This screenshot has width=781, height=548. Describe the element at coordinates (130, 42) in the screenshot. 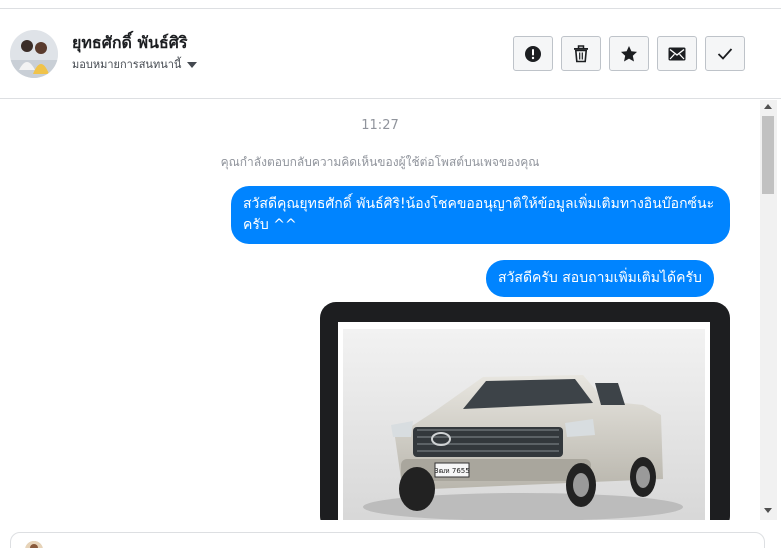

I see `contact-name: ยุทธศักดิ์ พันธ์ศิริ` at that location.